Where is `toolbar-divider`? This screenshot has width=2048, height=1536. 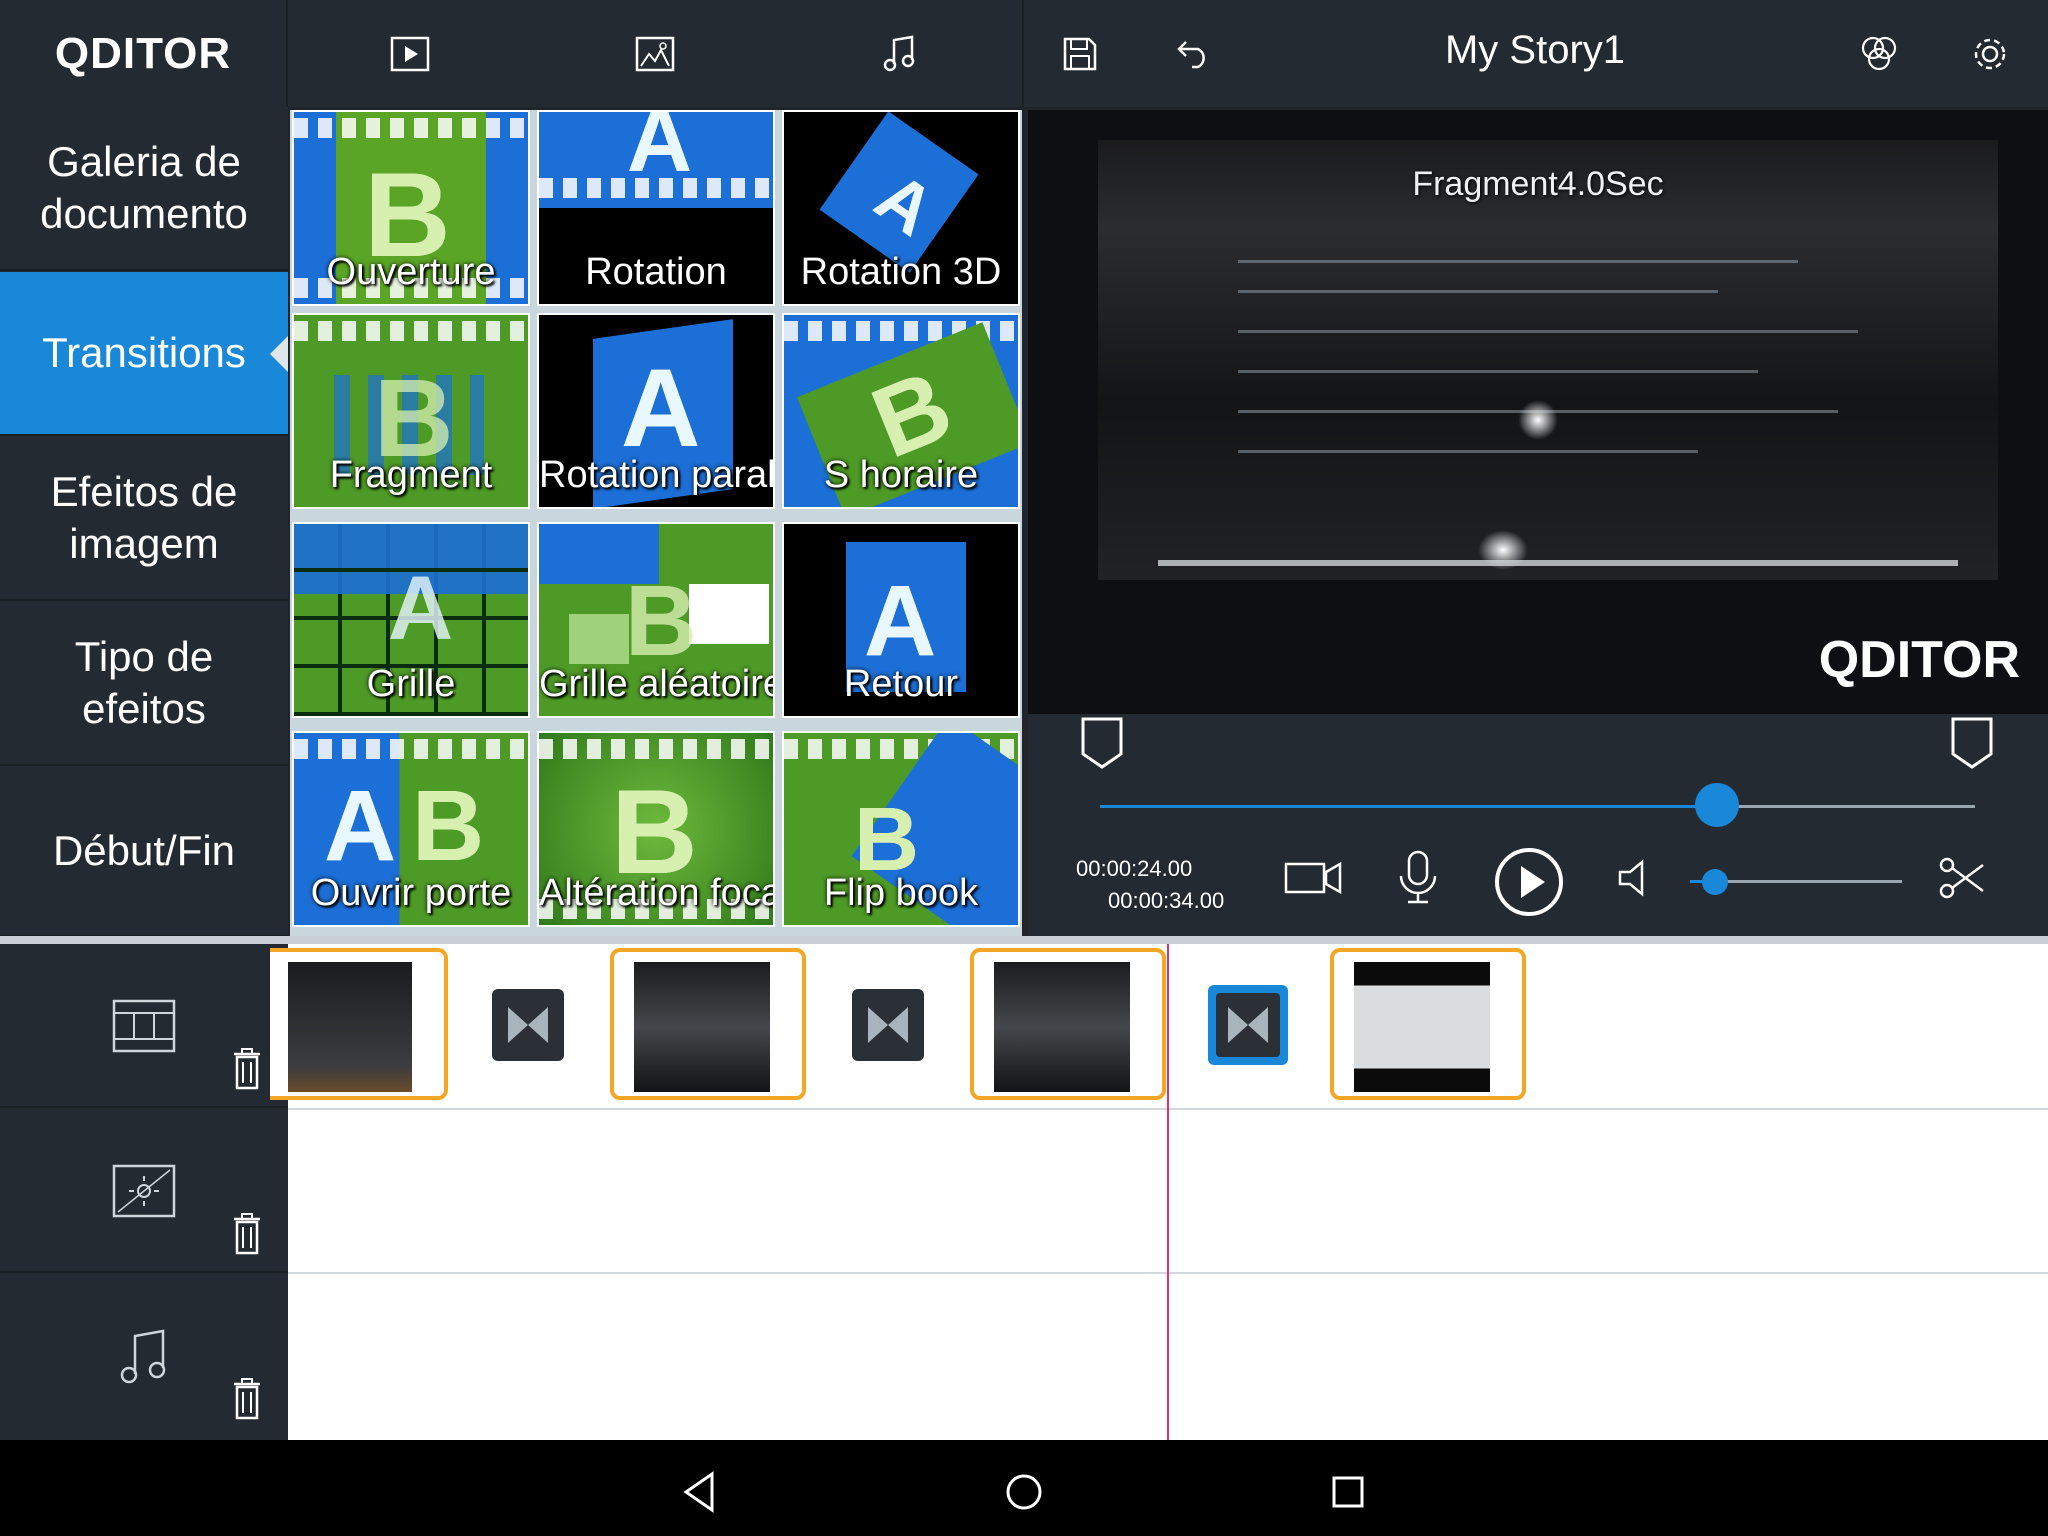
toolbar-divider is located at coordinates (1023, 53).